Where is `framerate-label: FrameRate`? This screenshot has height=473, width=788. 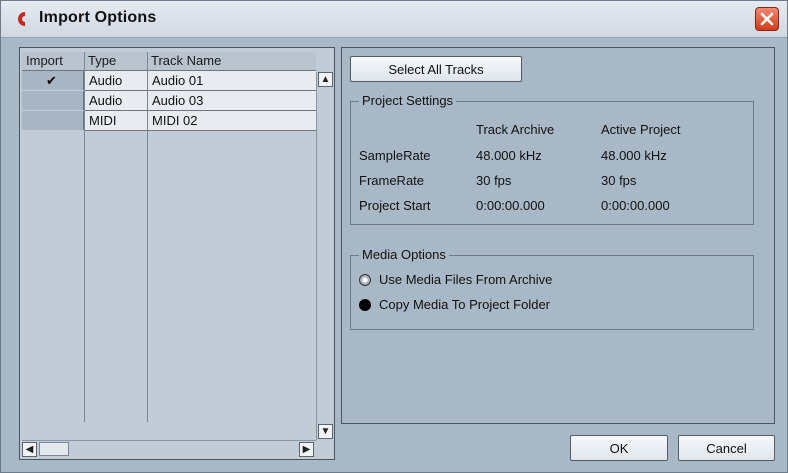
framerate-label: FrameRate is located at coordinates (392, 180).